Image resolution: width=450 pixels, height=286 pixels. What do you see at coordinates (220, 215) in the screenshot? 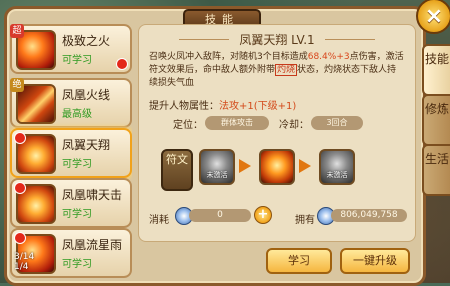
I see `cost-value: 0` at bounding box center [220, 215].